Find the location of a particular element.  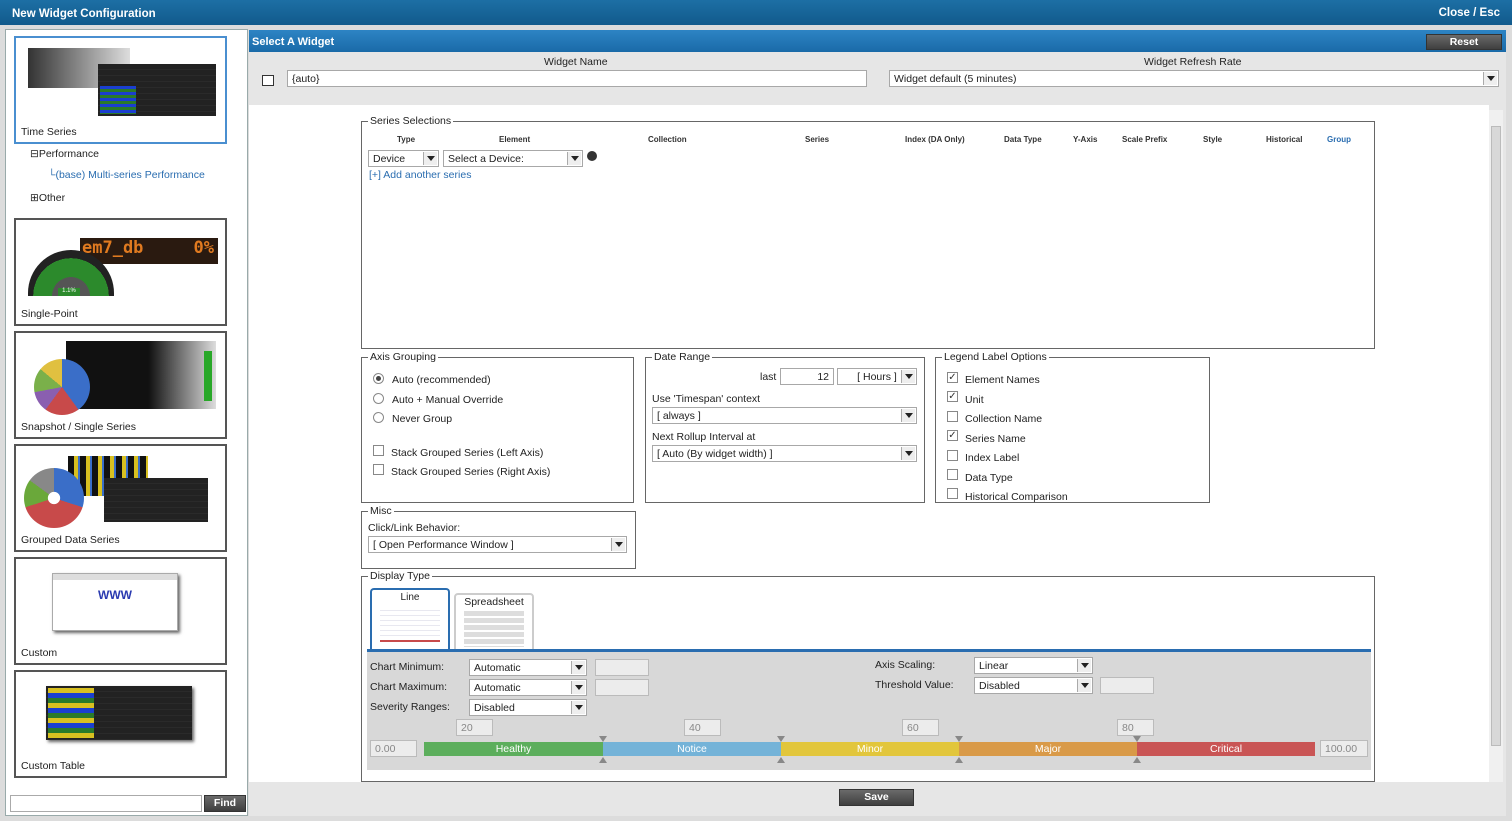

series-element-select: Select a Device: is located at coordinates (513, 158).